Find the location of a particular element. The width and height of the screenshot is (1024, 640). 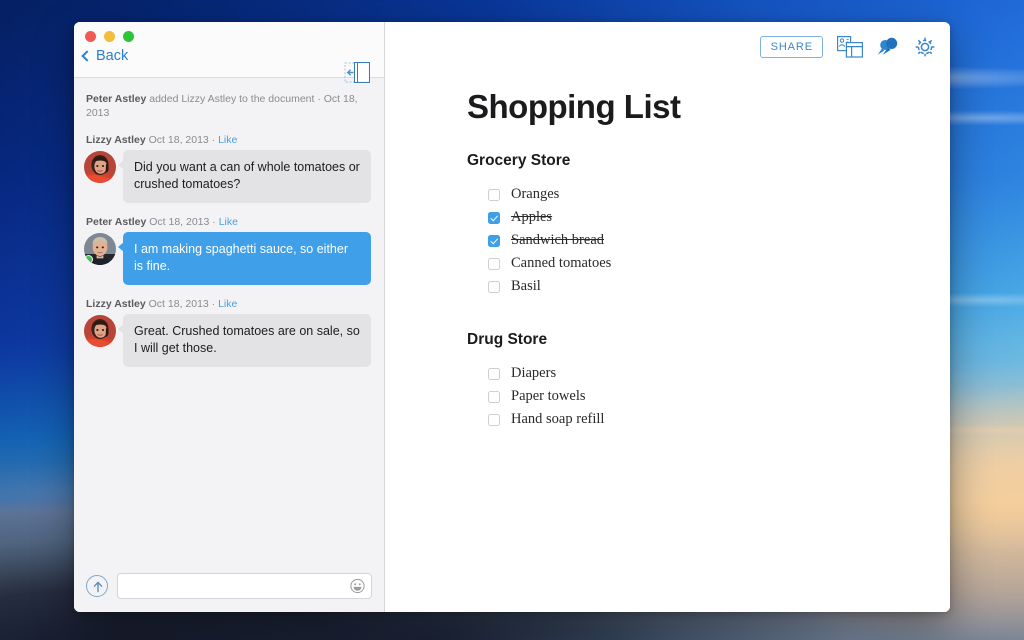

list-item: Hand soap refill is located at coordinates (719, 419).